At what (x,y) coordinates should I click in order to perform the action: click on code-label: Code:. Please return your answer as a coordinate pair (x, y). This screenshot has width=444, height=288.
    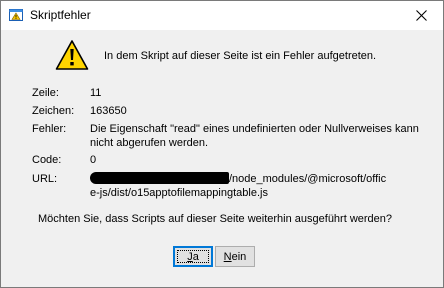
    Looking at the image, I should click on (47, 160).